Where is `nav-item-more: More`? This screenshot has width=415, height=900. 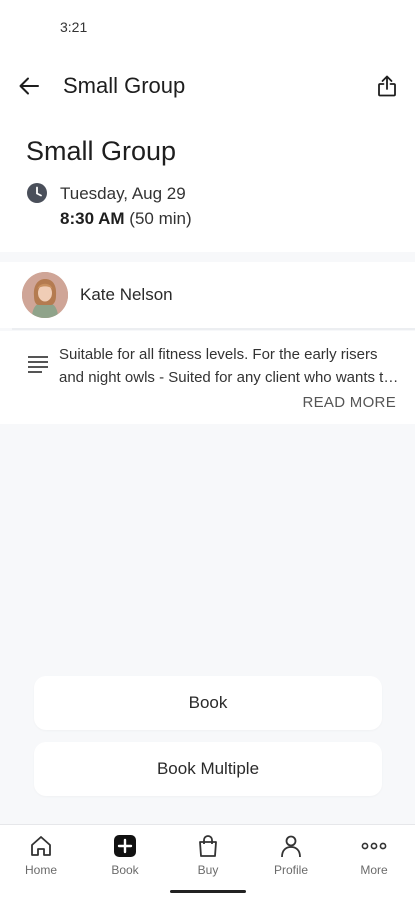 nav-item-more: More is located at coordinates (374, 858).